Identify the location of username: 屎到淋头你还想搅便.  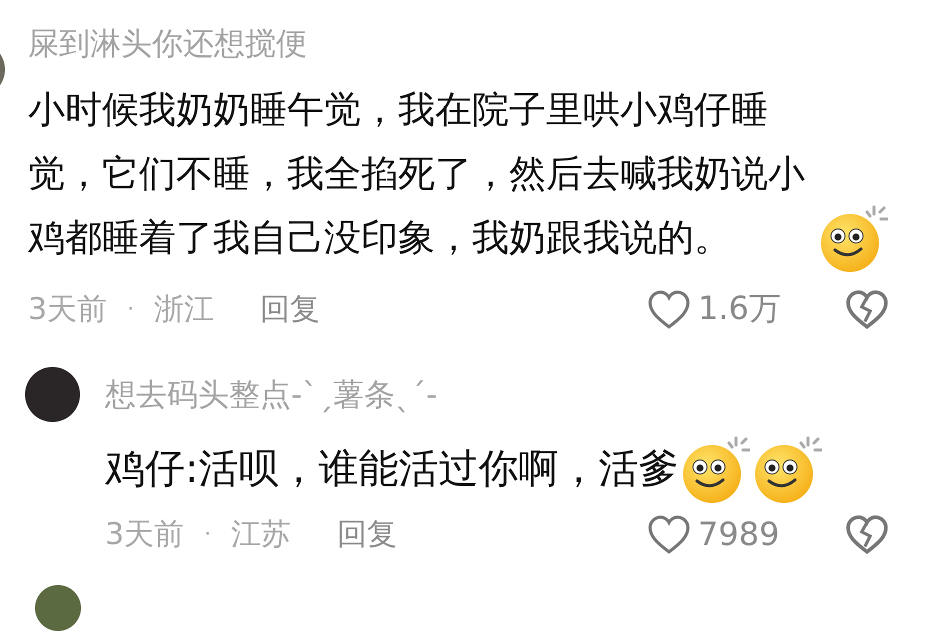
(167, 44).